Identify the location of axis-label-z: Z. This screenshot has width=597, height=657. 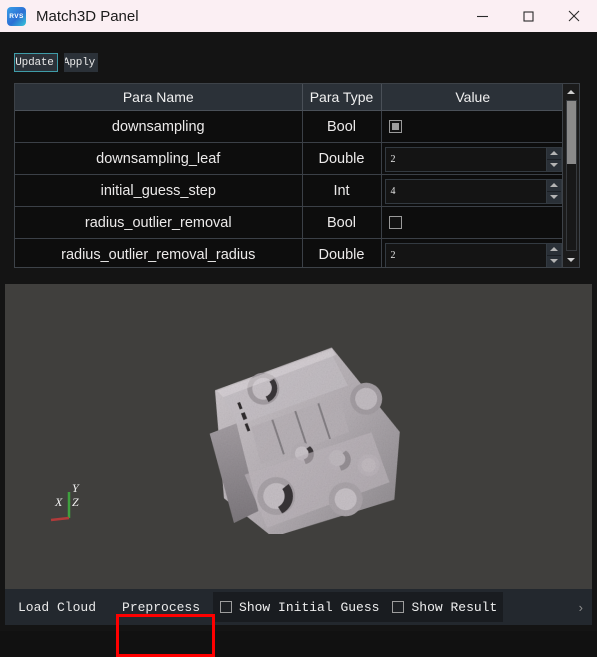
(75, 502).